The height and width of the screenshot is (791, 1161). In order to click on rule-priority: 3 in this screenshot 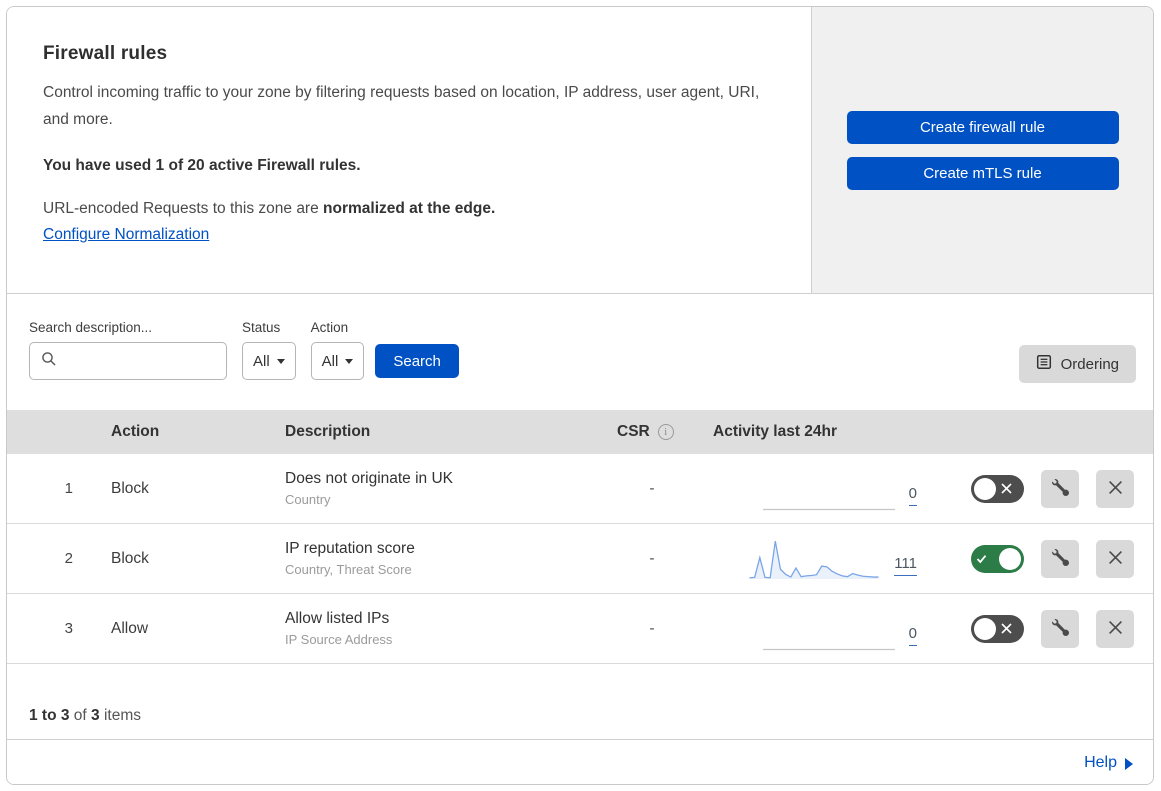, I will do `click(68, 628)`.